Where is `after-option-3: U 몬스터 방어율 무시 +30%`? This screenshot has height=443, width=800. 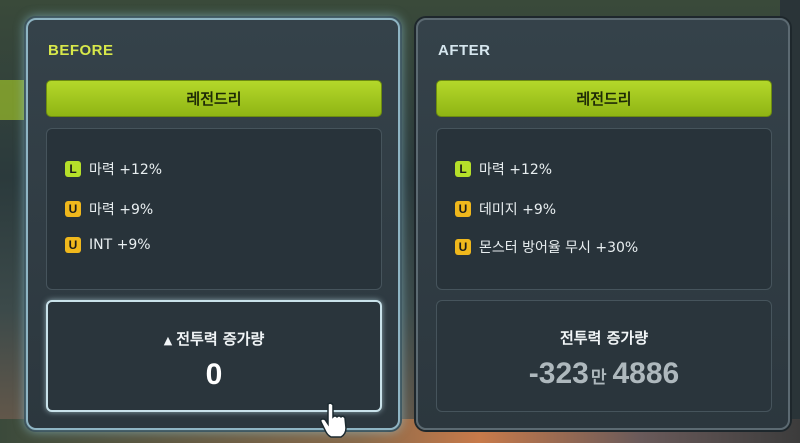
after-option-3: U 몬스터 방어율 무시 +30% is located at coordinates (546, 247).